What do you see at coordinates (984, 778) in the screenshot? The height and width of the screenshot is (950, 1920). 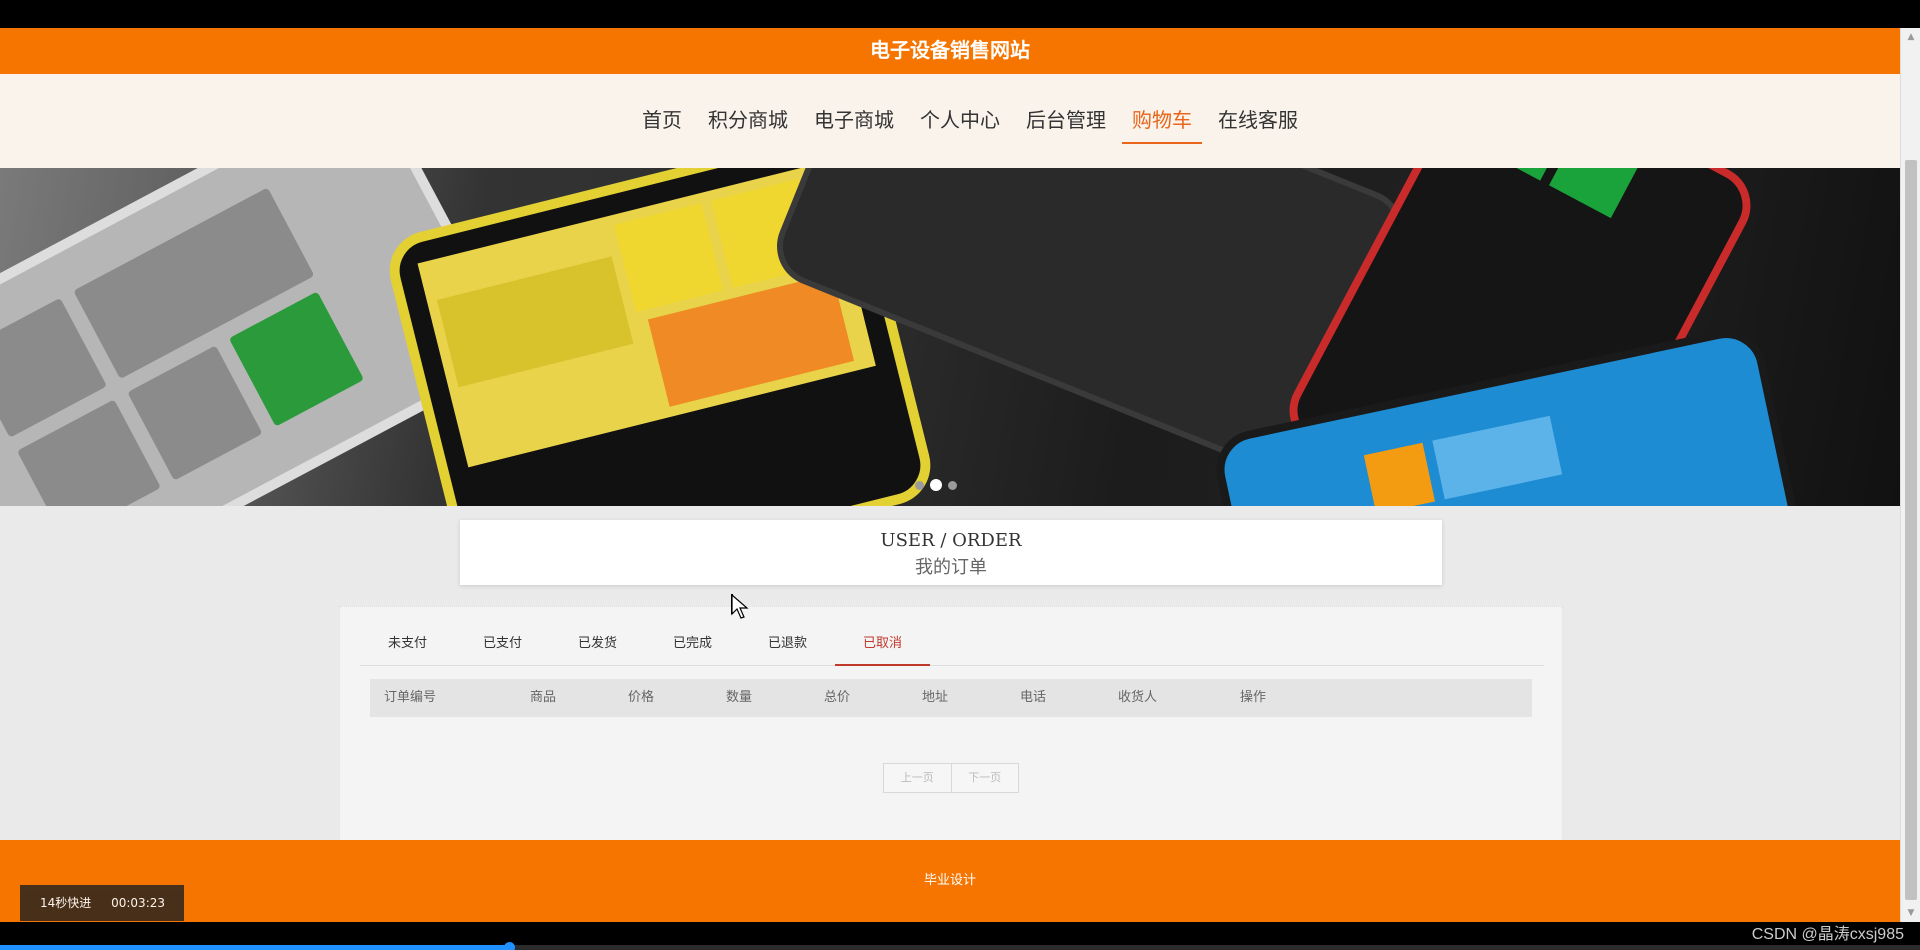 I see `next-page-button: 下一页` at bounding box center [984, 778].